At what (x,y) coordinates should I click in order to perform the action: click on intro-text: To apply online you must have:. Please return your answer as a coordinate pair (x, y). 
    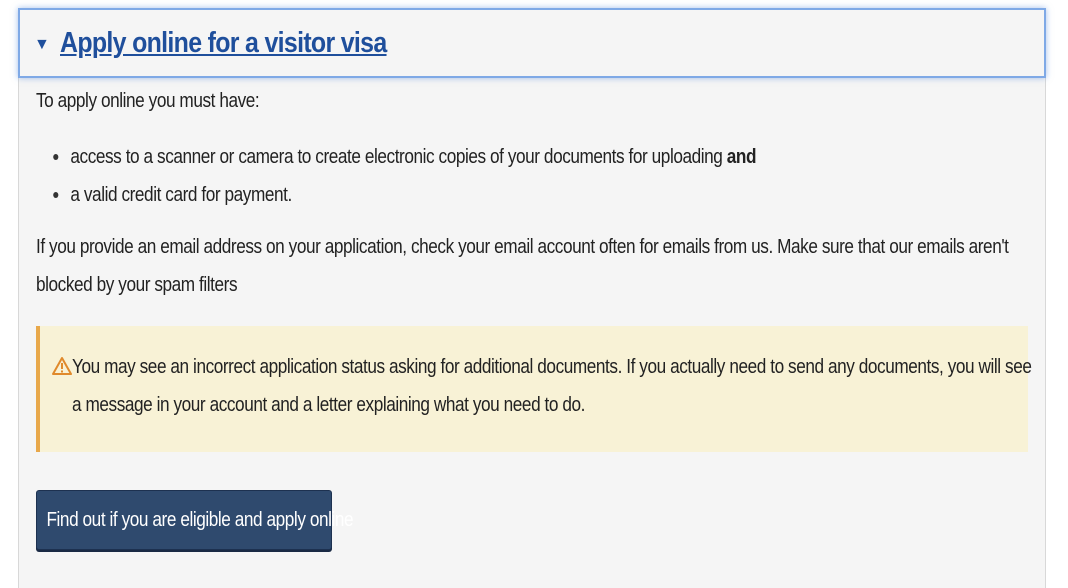
    Looking at the image, I should click on (148, 101).